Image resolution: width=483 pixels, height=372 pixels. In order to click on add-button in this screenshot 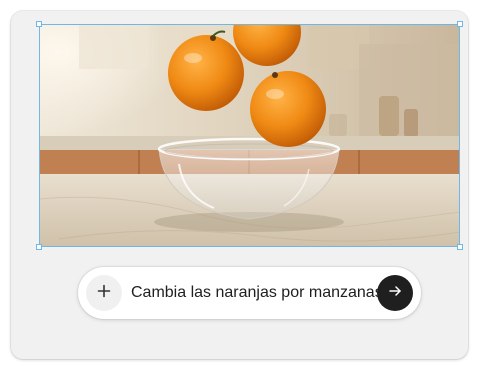, I will do `click(104, 293)`.